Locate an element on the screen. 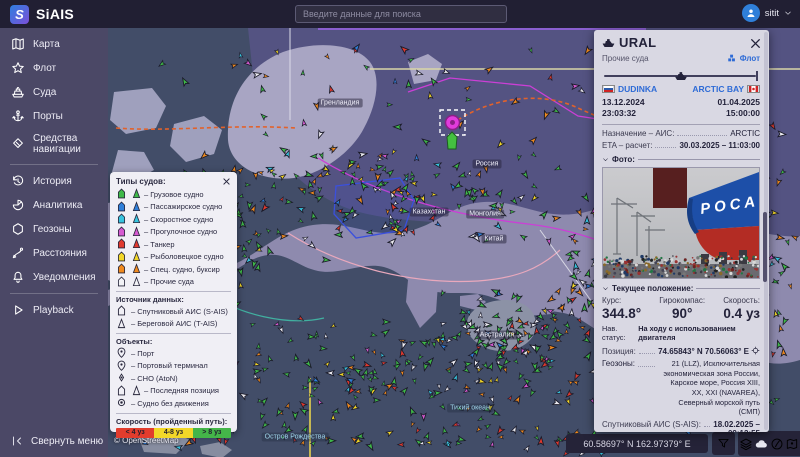 This screenshot has height=457, width=800. topbar: S SiAIS sitit is located at coordinates (400, 14).